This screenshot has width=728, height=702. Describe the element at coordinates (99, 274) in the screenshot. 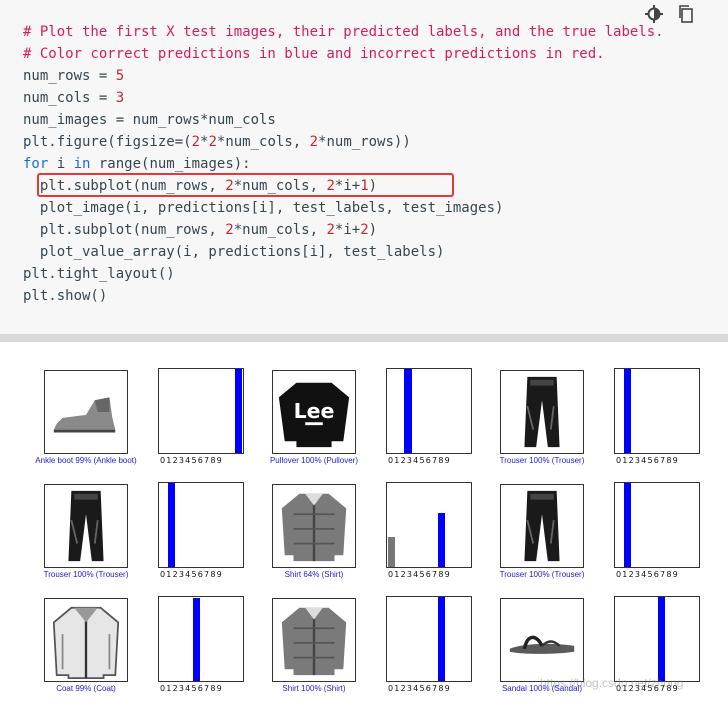

I see `code-token: plt.tight_layout()` at that location.